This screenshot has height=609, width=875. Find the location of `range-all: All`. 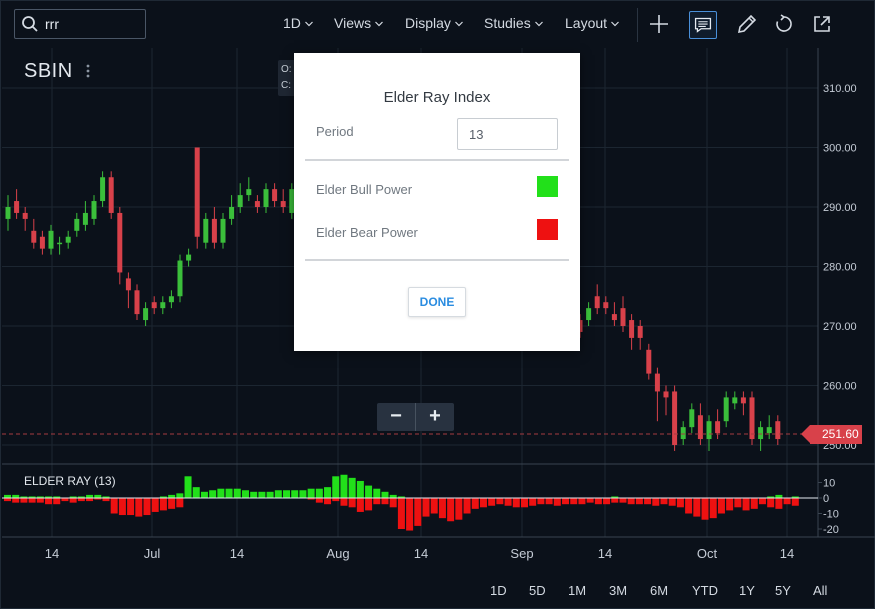

range-all: All is located at coordinates (820, 590).